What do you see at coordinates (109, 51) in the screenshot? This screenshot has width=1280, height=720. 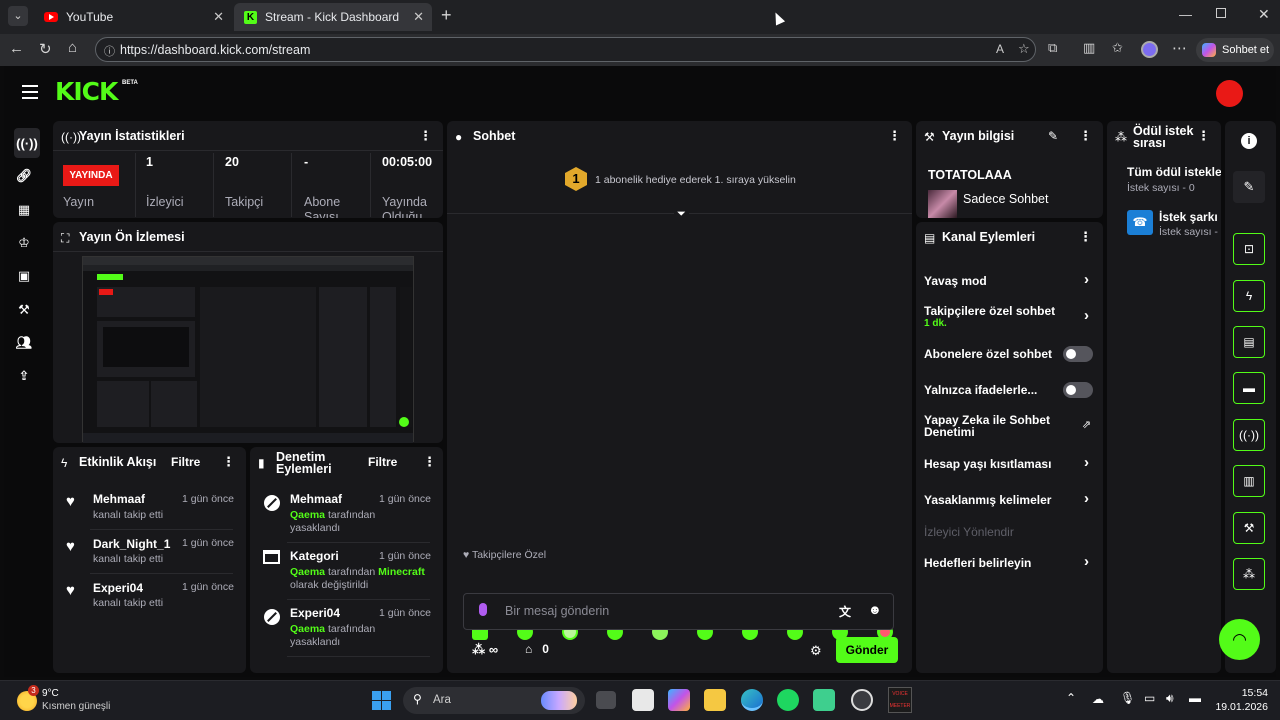 I see `site-info-icon: ⓘ` at bounding box center [109, 51].